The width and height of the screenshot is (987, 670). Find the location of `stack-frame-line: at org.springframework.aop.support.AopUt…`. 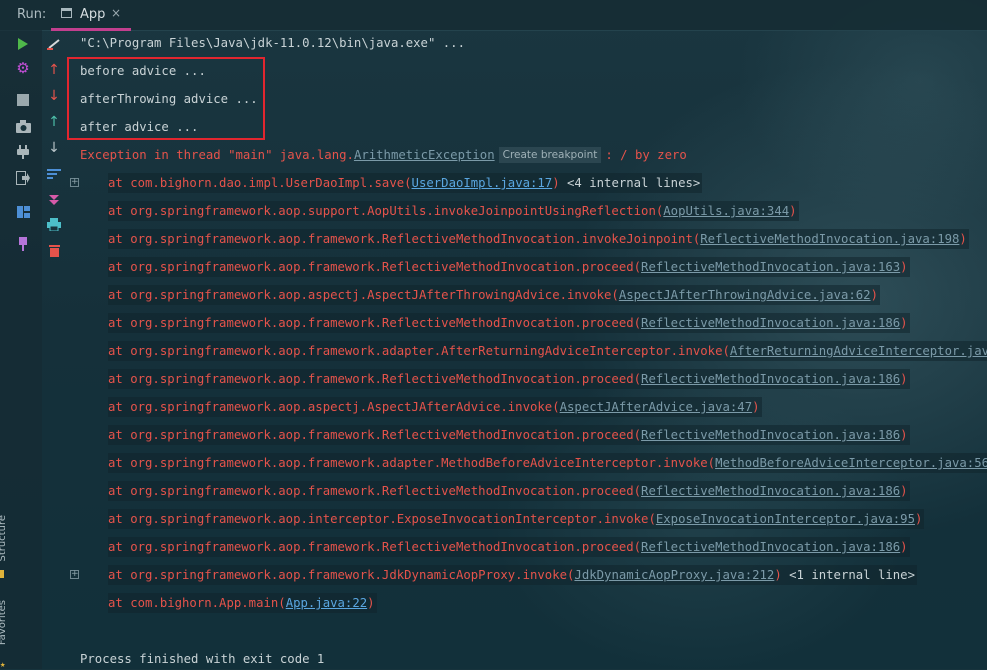

stack-frame-line: at org.springframework.aop.support.AopUt… is located at coordinates (453, 211).